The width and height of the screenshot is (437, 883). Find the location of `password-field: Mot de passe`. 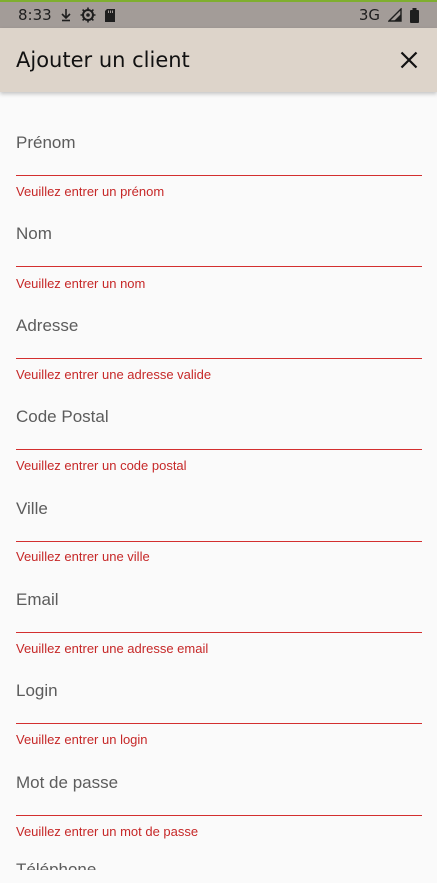

password-field: Mot de passe is located at coordinates (219, 774).